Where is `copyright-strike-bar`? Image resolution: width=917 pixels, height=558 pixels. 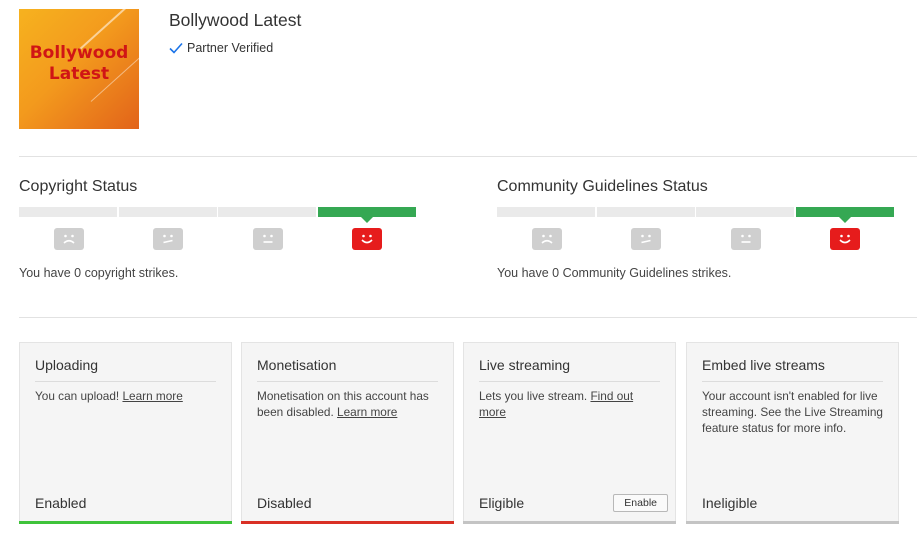
copyright-strike-bar is located at coordinates (219, 215).